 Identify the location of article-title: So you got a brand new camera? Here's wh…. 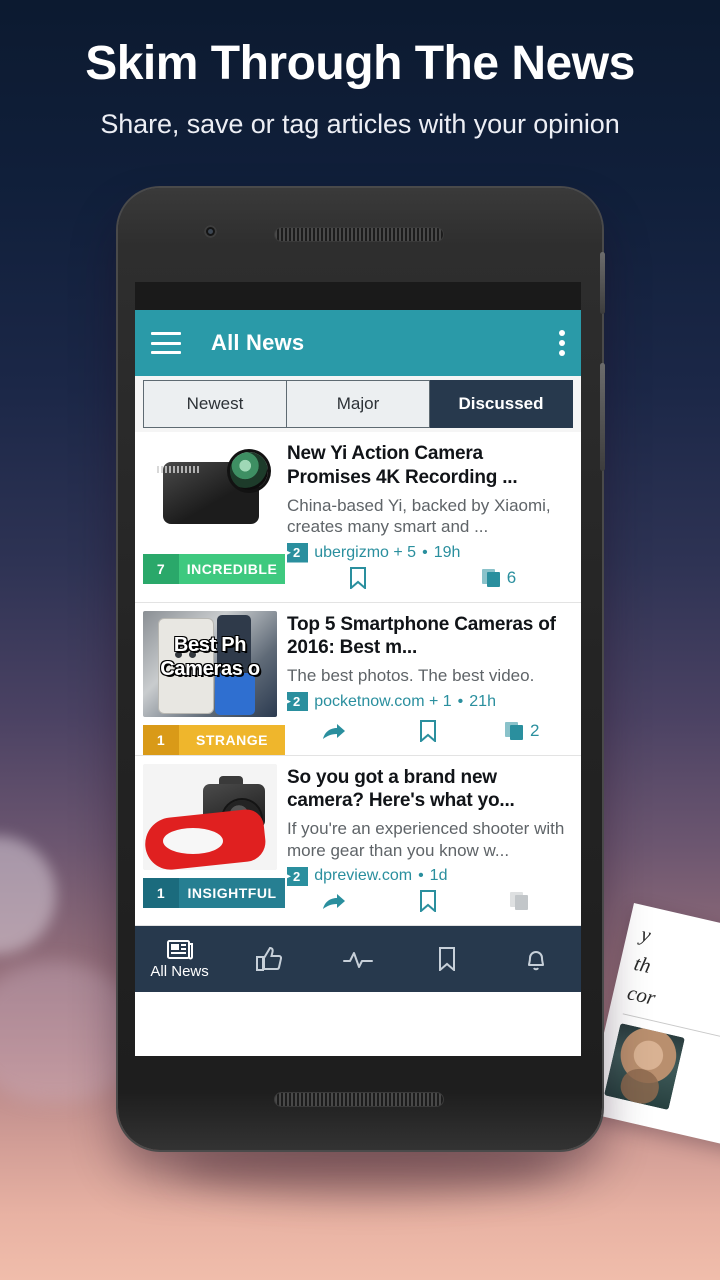
(428, 790).